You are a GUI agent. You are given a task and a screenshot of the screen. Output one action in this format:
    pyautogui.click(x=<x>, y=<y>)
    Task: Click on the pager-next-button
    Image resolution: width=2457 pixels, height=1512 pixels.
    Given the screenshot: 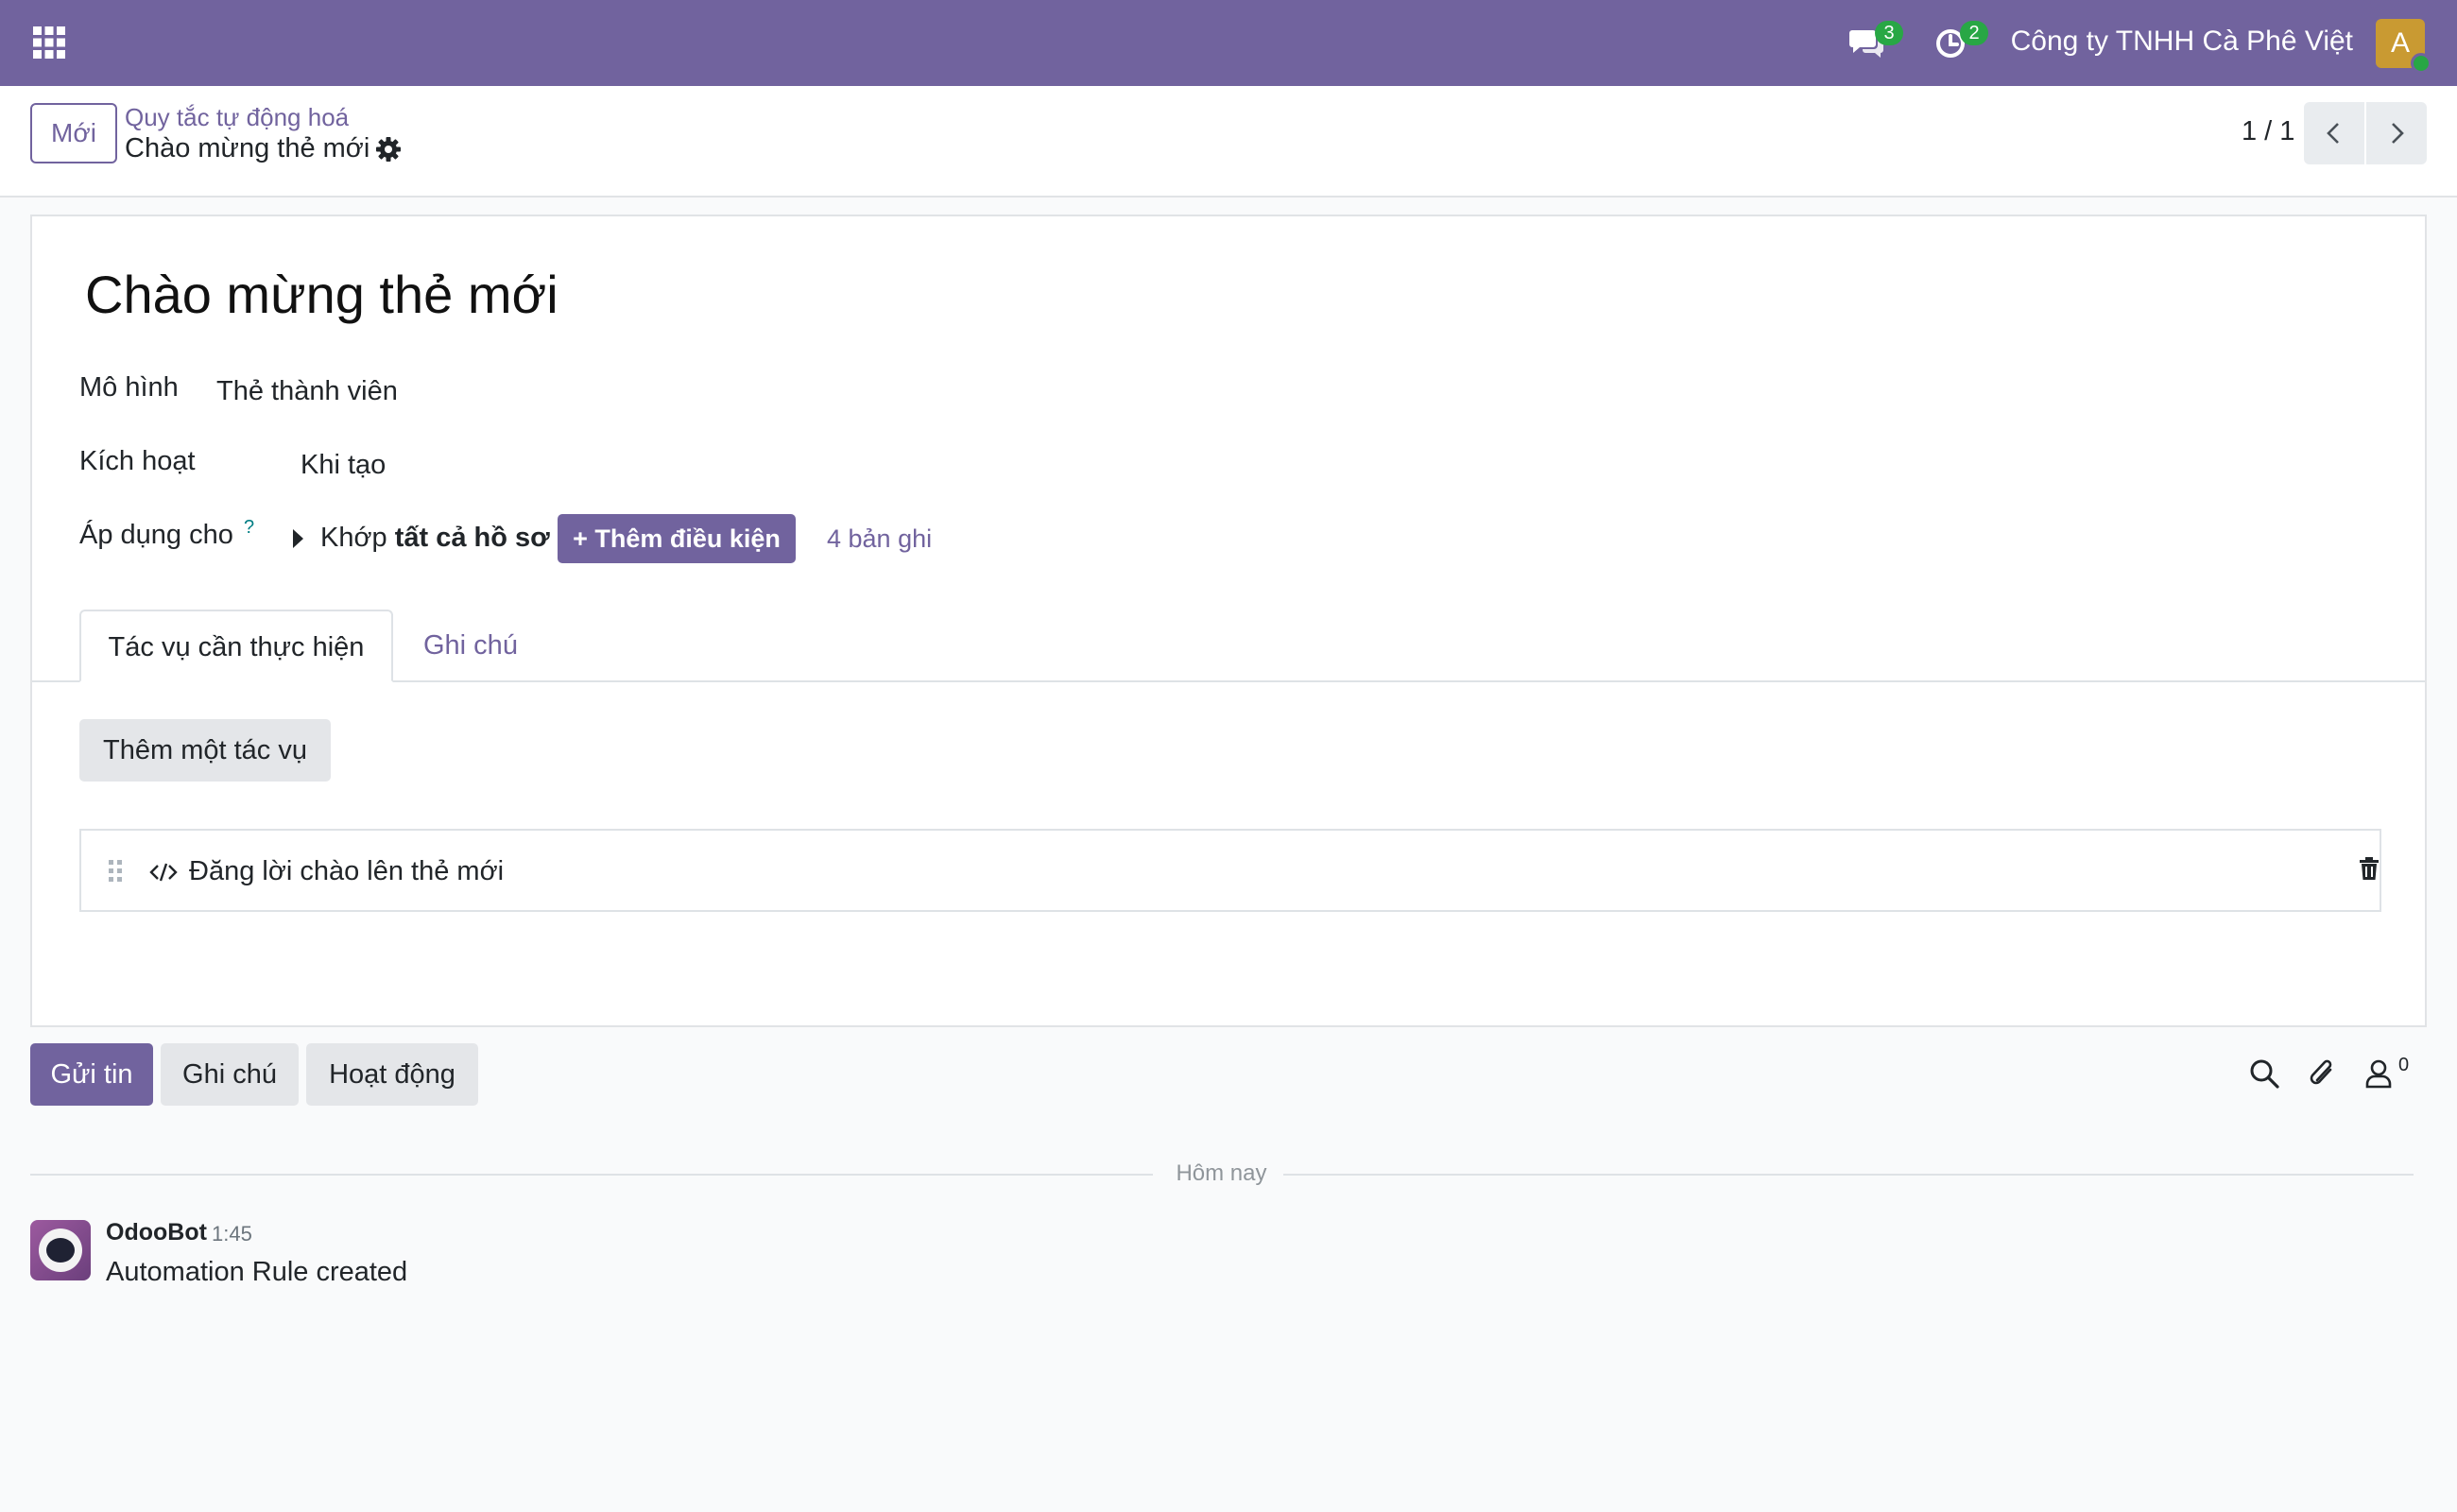 What is the action you would take?
    pyautogui.click(x=2396, y=133)
    